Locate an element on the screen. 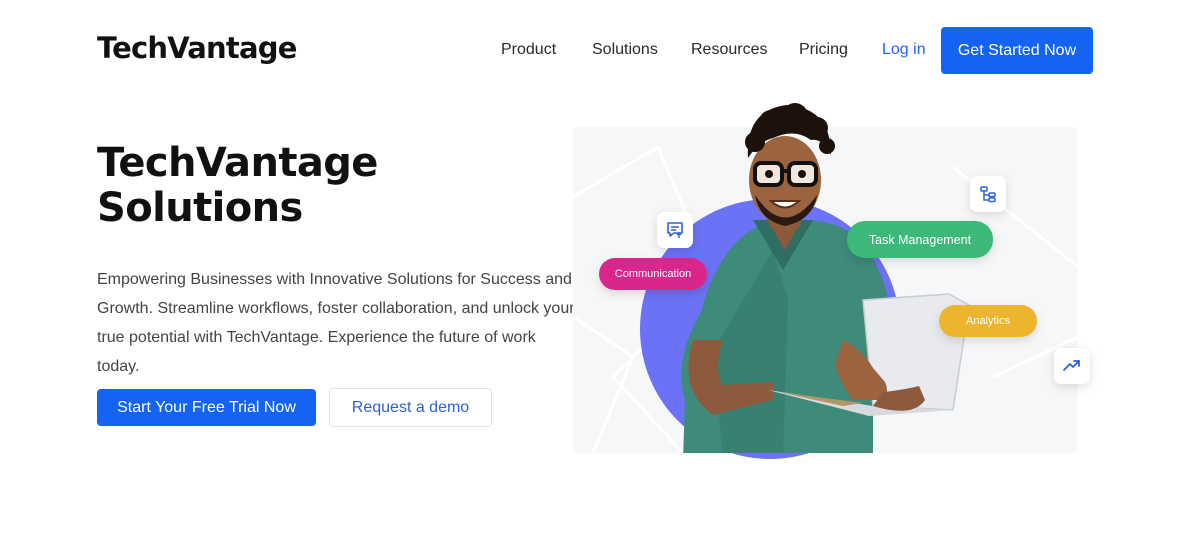 The width and height of the screenshot is (1190, 554). hierarchy-card is located at coordinates (988, 194).